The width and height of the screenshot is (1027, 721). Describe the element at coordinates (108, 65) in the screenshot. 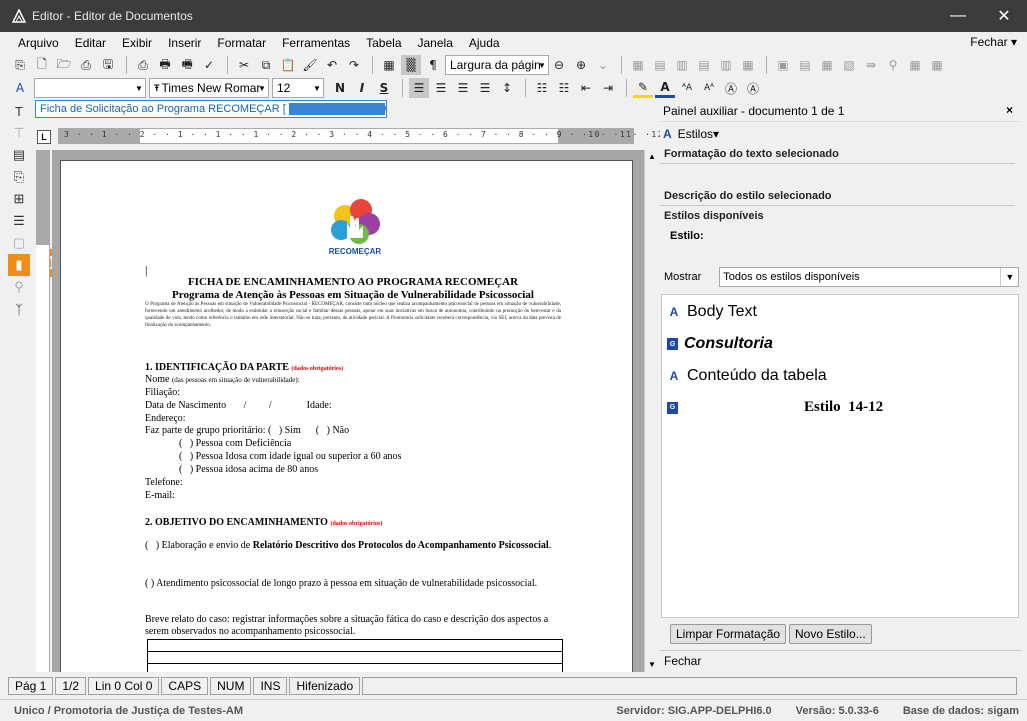

I see `save-icon: 🖫` at that location.